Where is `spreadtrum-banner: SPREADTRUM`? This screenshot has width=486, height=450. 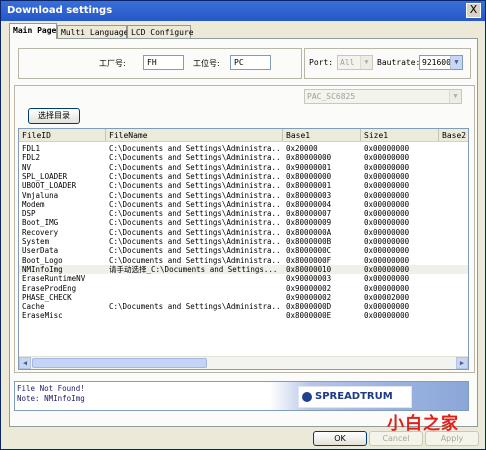 spreadtrum-banner: SPREADTRUM is located at coordinates (369, 396).